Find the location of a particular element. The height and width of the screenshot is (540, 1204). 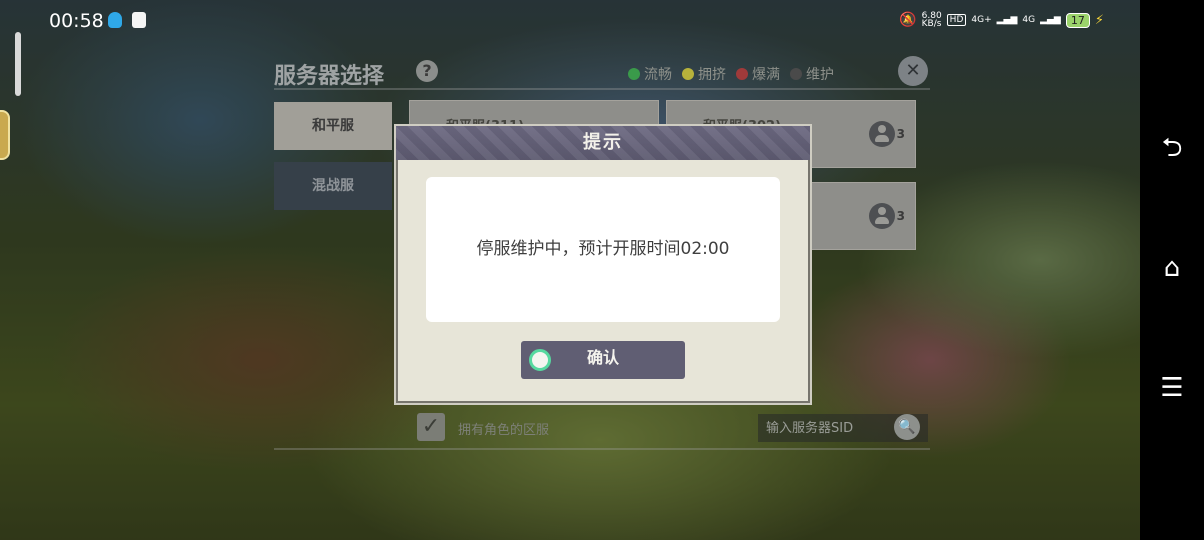

net-speed: 6.80 KB/s is located at coordinates (931, 20).